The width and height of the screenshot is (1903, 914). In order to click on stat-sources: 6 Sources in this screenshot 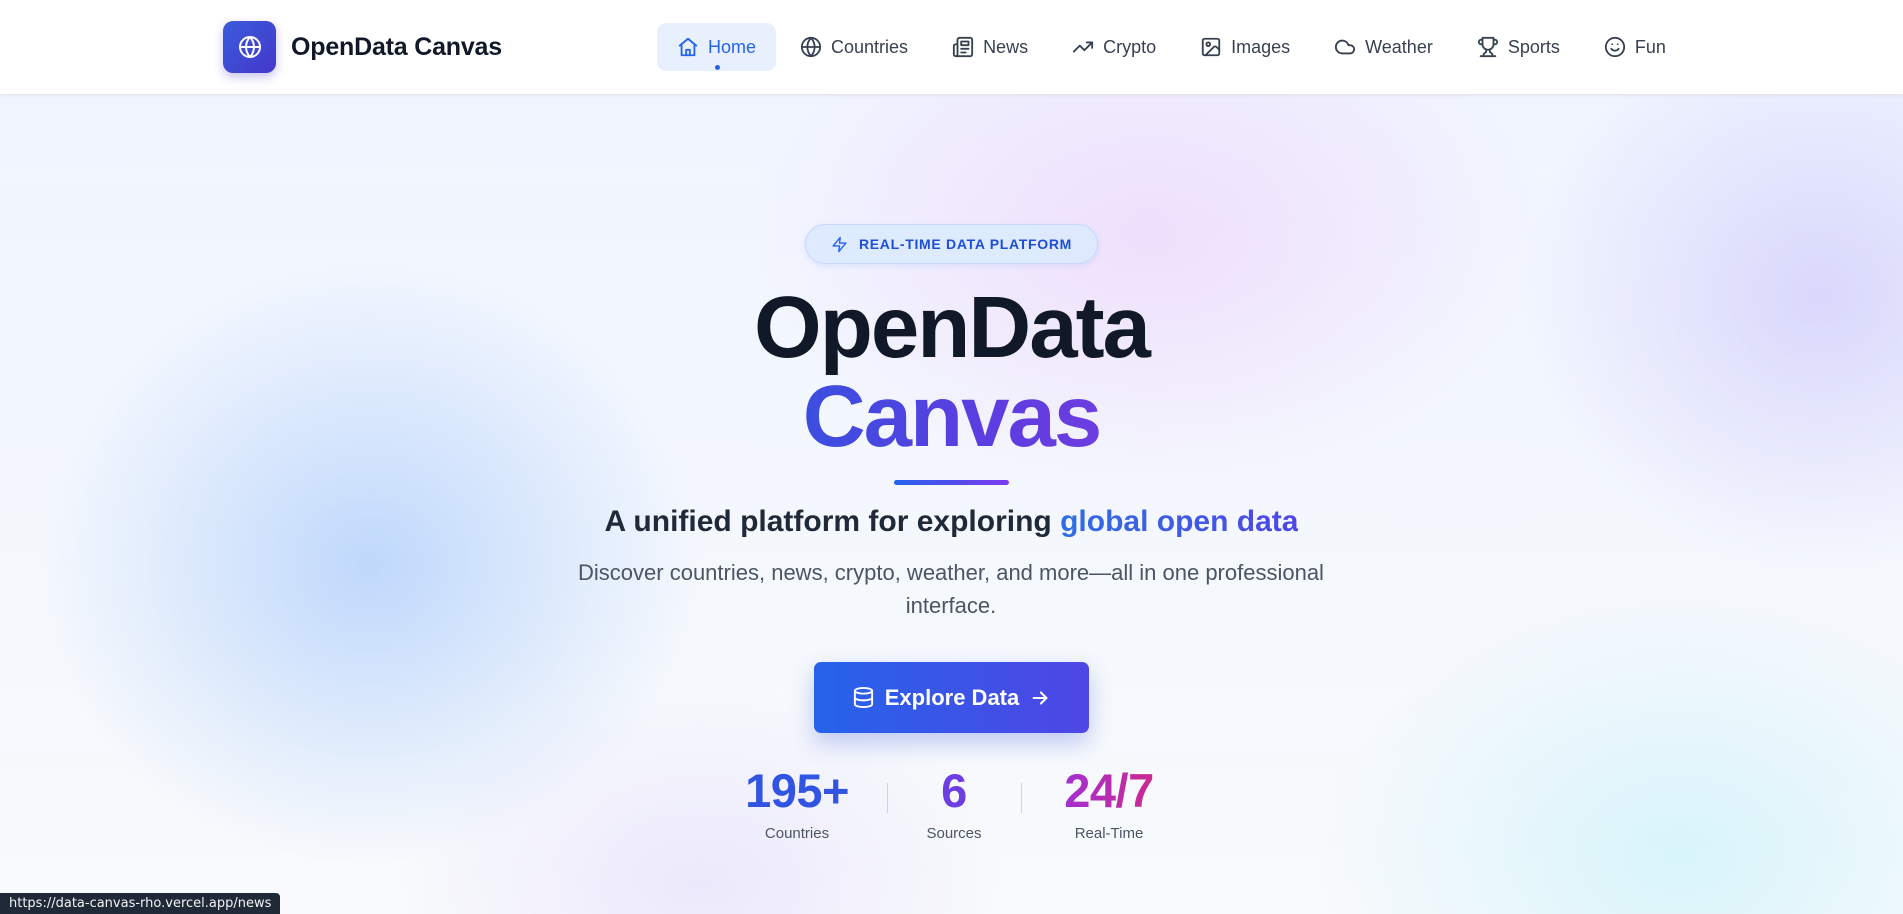, I will do `click(954, 803)`.